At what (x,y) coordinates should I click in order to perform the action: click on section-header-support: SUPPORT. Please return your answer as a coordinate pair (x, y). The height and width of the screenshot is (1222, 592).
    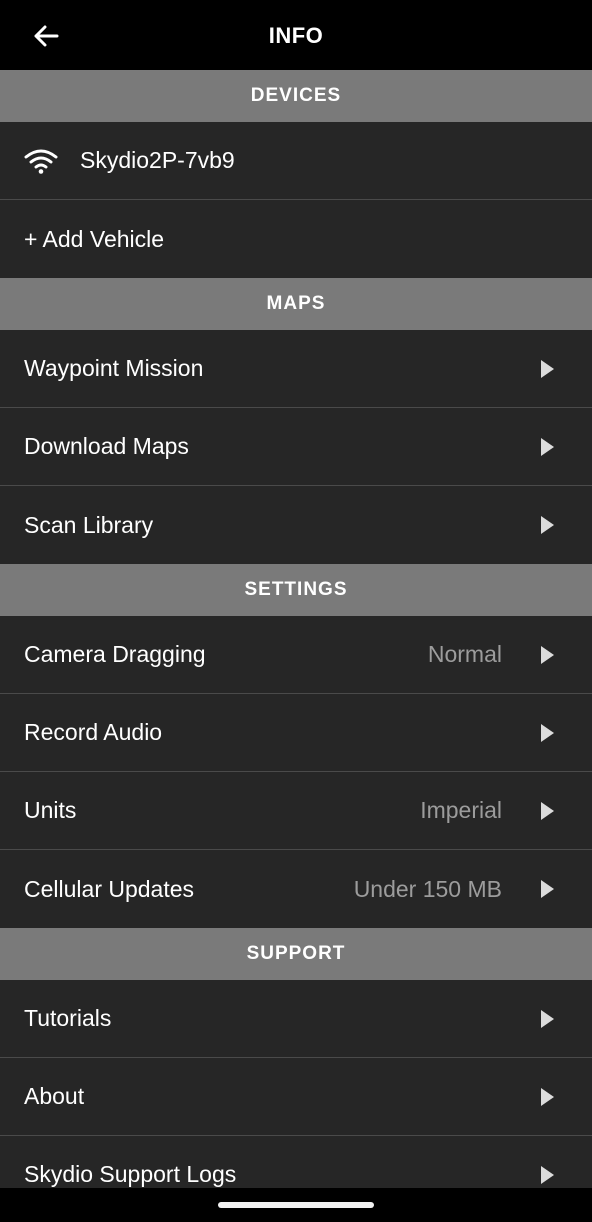
    Looking at the image, I should click on (296, 954).